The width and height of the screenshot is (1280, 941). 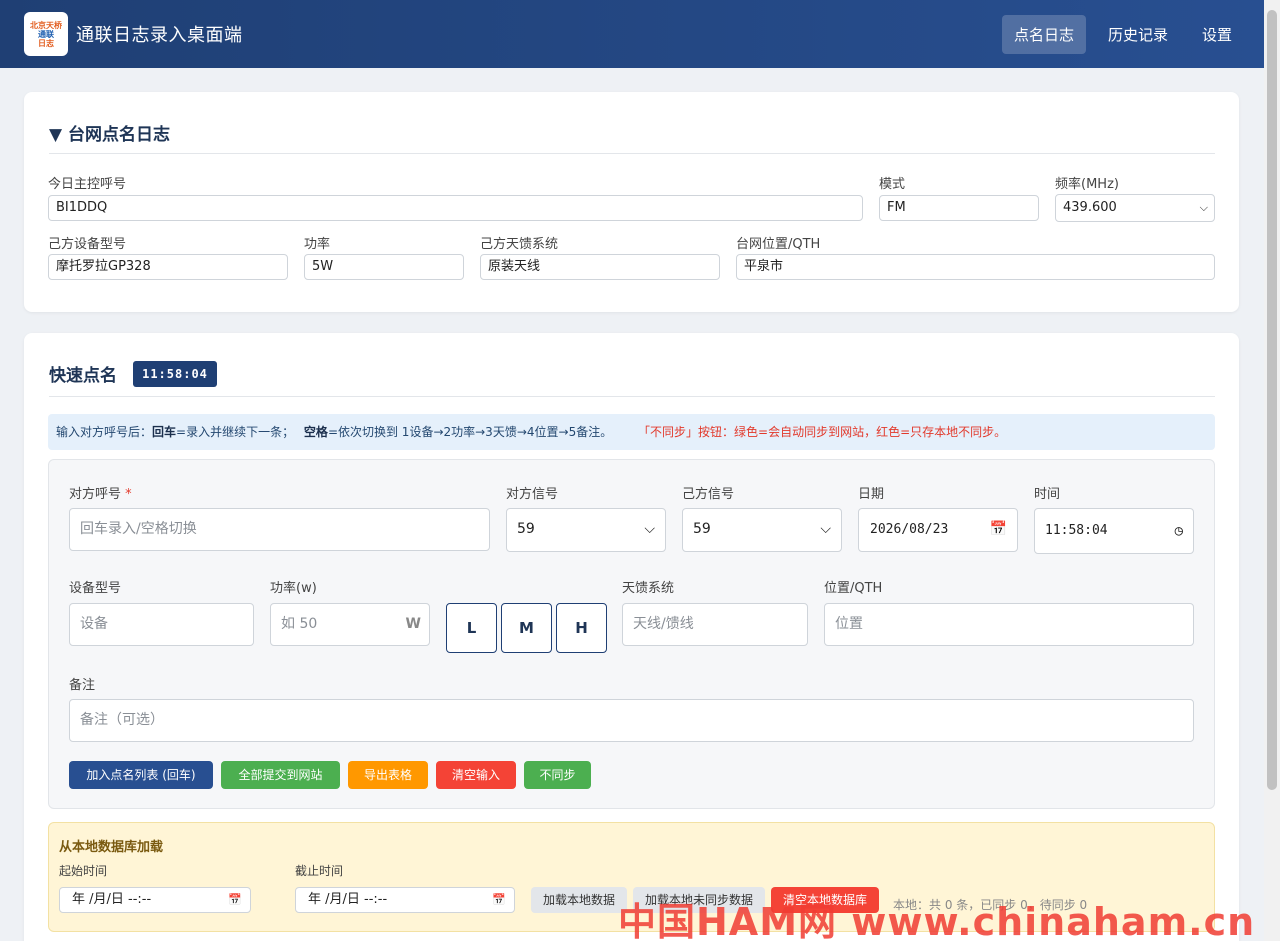 I want to click on device-label: 设备型号, so click(x=95, y=588).